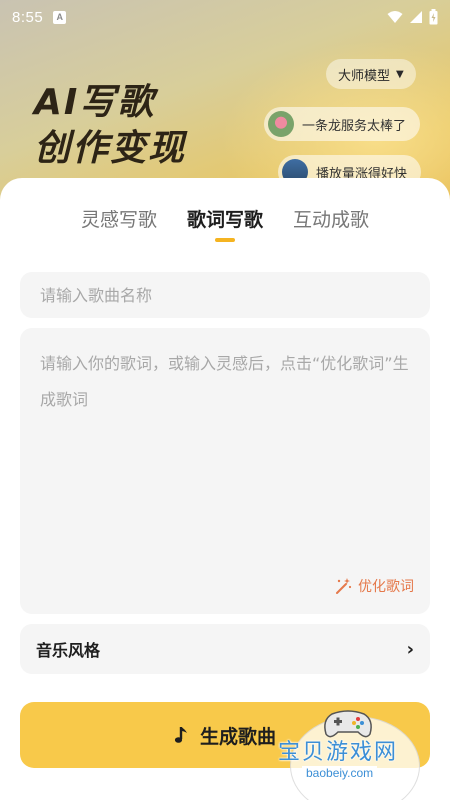 This screenshot has width=450, height=800. I want to click on tab-inspiration: 灵感写歌, so click(119, 226).